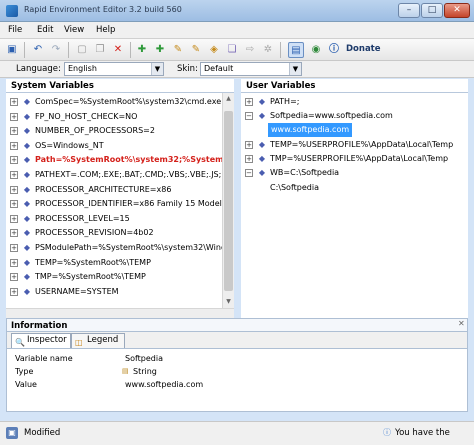 The image size is (474, 445). Describe the element at coordinates (354, 173) in the screenshot. I see `user-var-wb: − ◆ WB=C:\Softpedia` at that location.